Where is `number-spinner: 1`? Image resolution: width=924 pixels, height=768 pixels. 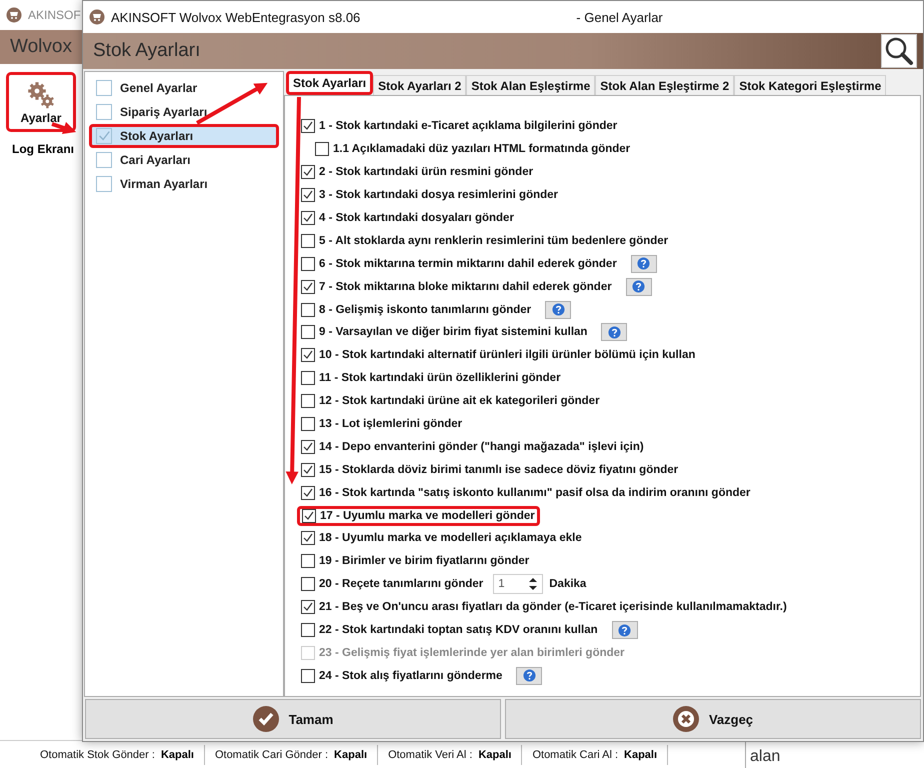 number-spinner: 1 is located at coordinates (518, 584).